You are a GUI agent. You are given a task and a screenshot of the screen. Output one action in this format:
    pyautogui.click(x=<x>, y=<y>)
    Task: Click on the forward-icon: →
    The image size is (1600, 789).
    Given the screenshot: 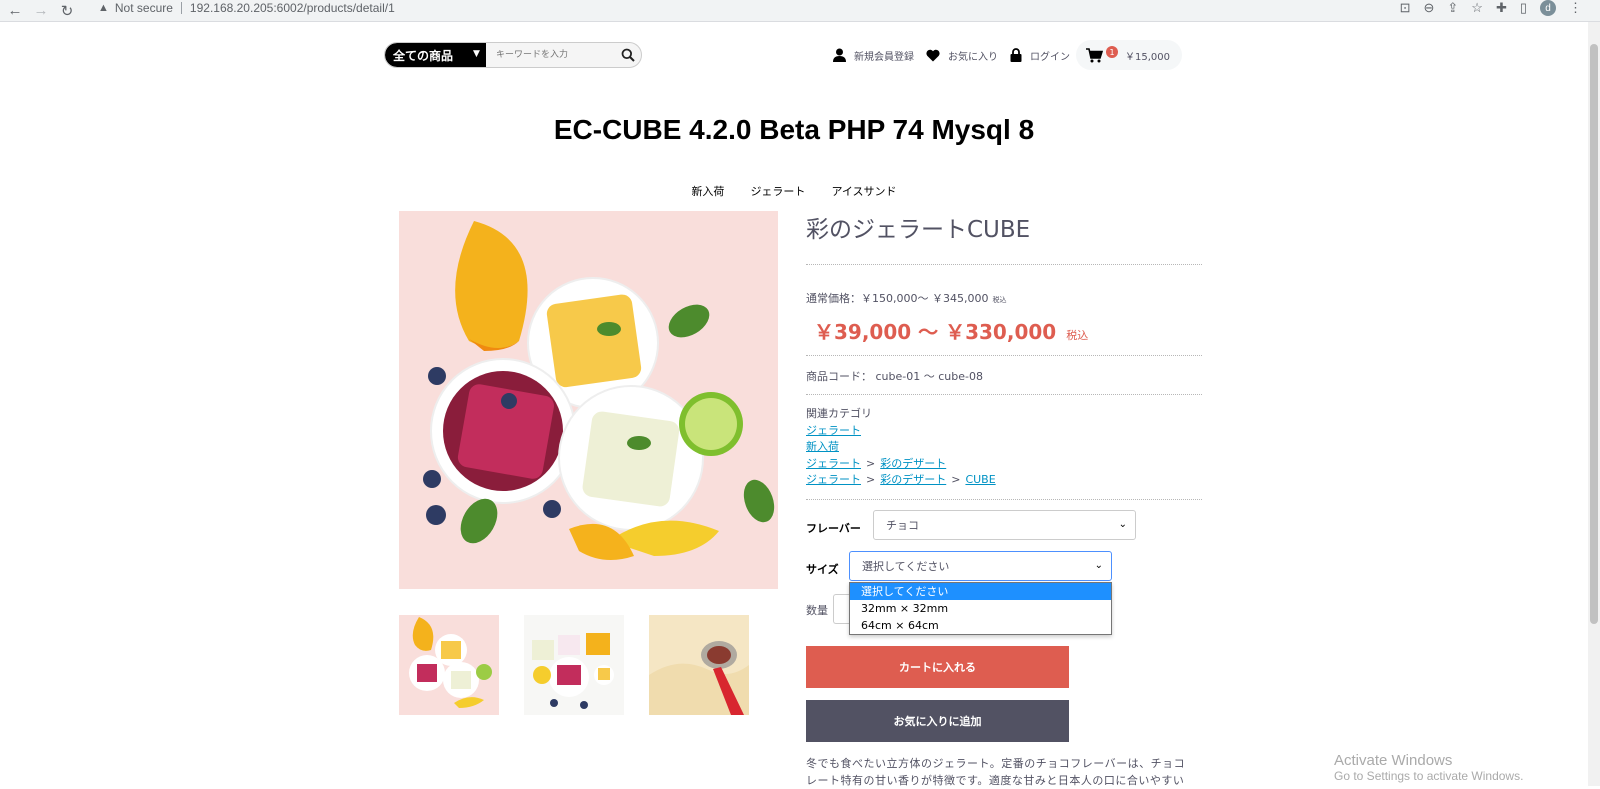 What is the action you would take?
    pyautogui.click(x=41, y=11)
    